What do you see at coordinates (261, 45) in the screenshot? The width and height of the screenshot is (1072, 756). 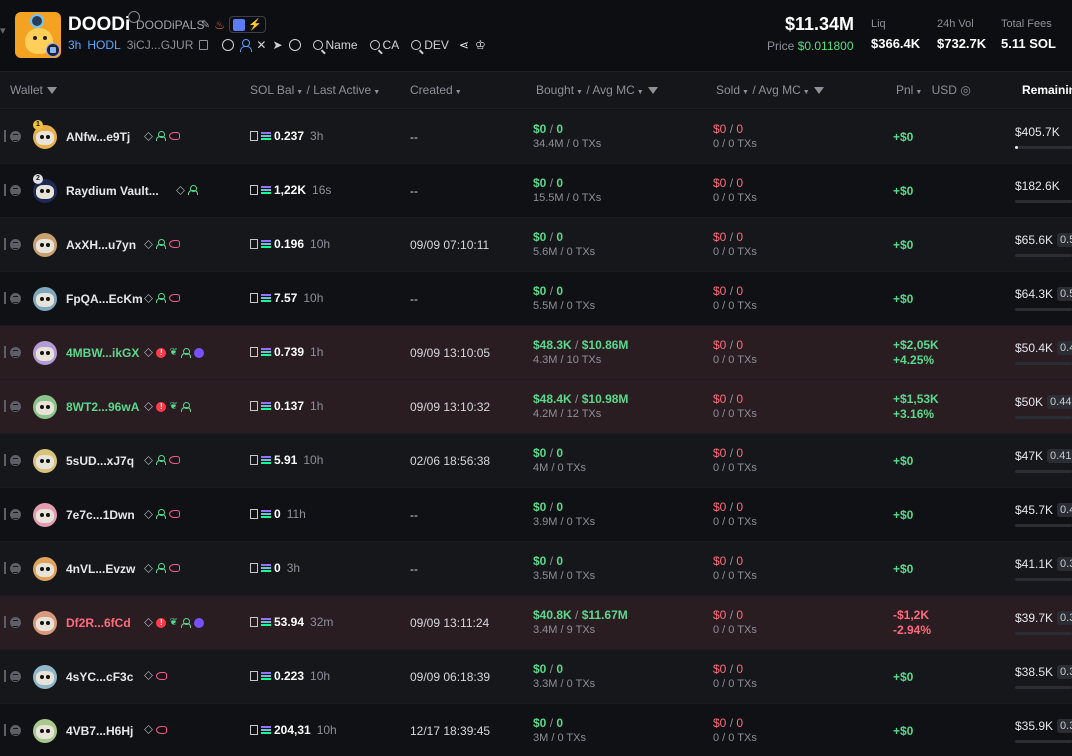 I see `twitter-x-icon: ✕` at bounding box center [261, 45].